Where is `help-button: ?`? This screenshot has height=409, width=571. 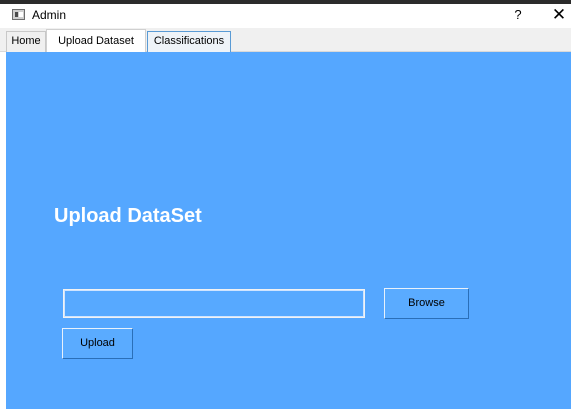 help-button: ? is located at coordinates (518, 15).